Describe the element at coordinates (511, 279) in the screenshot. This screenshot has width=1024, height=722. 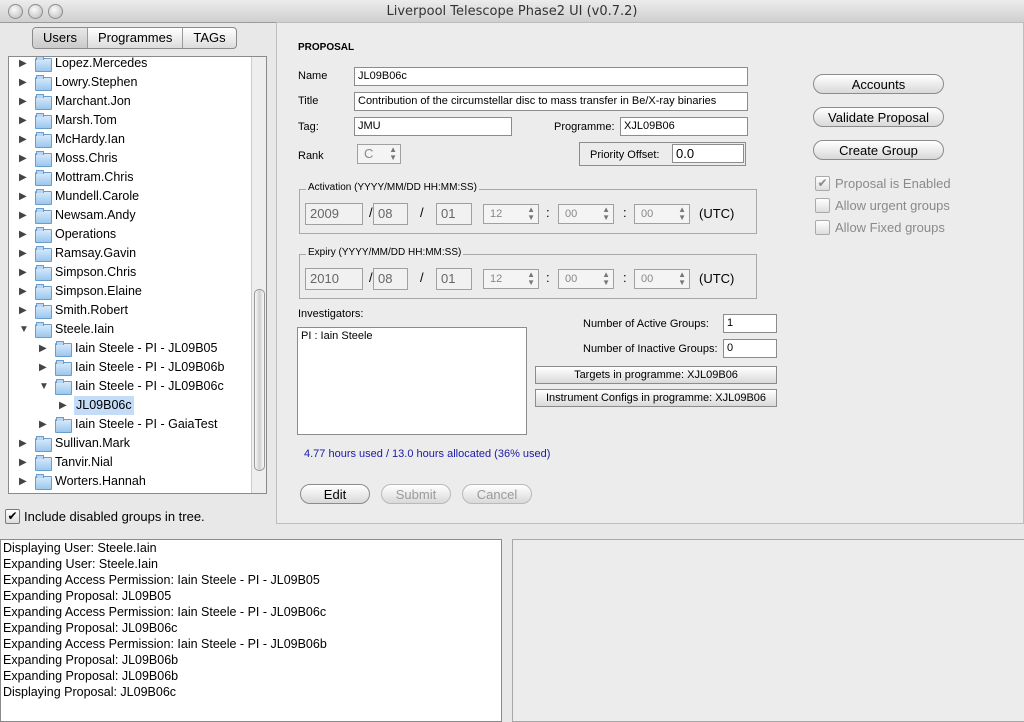
I see `expiry-hour: 12 ▲ ▼` at that location.